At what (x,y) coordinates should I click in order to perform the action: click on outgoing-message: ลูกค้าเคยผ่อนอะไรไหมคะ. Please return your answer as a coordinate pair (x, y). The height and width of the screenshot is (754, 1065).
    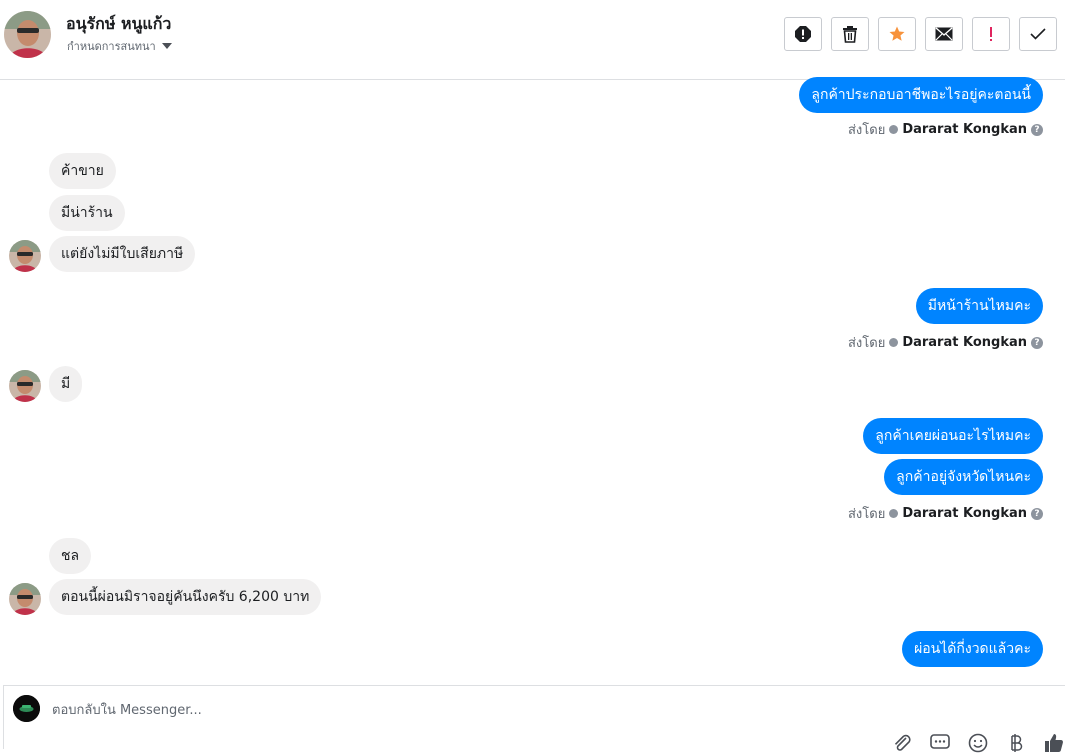
    Looking at the image, I should click on (953, 436).